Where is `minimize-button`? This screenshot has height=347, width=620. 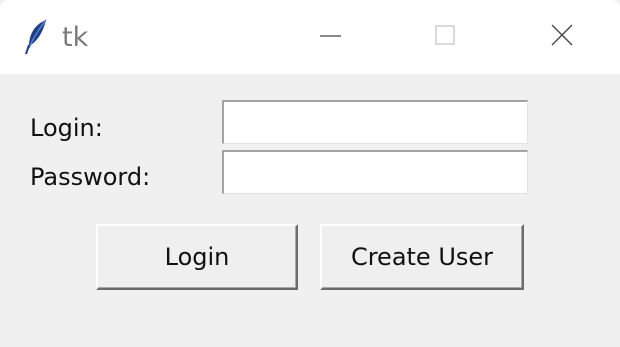
minimize-button is located at coordinates (330, 37).